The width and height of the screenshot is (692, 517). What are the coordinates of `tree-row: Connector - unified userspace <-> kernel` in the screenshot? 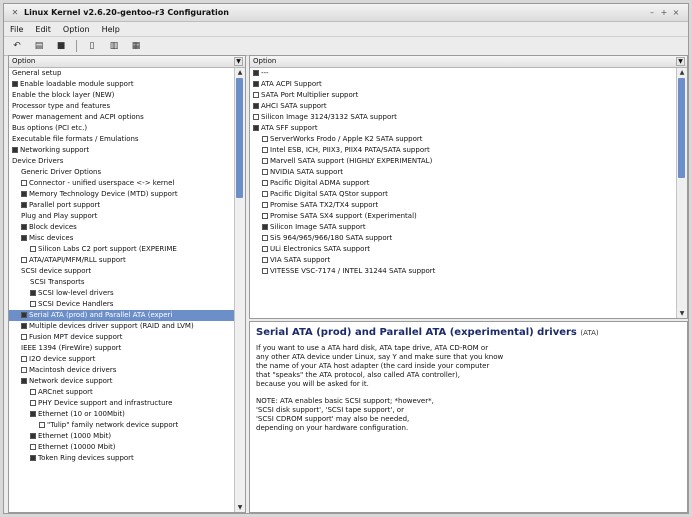 It's located at (121, 183).